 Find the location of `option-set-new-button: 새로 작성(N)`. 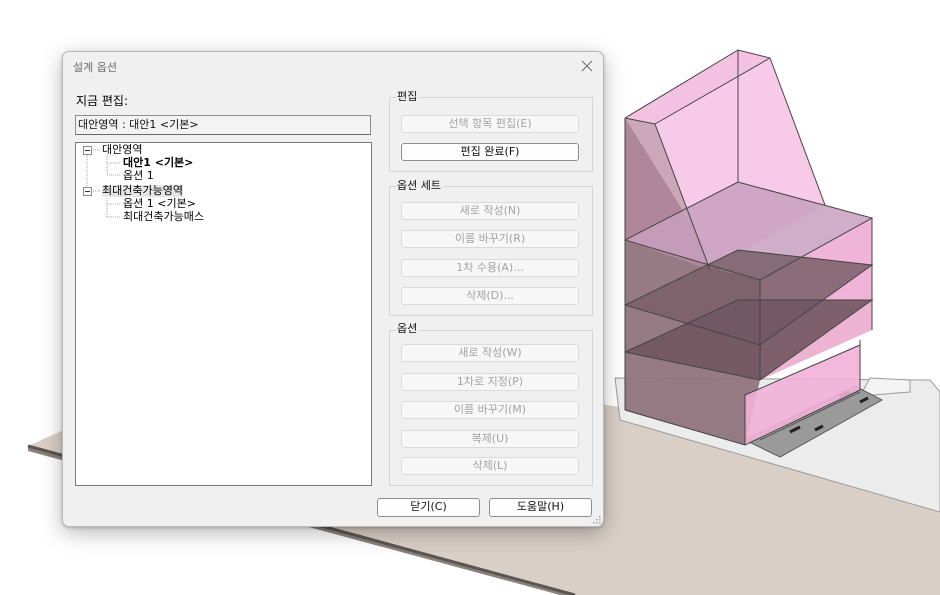

option-set-new-button: 새로 작성(N) is located at coordinates (490, 211).